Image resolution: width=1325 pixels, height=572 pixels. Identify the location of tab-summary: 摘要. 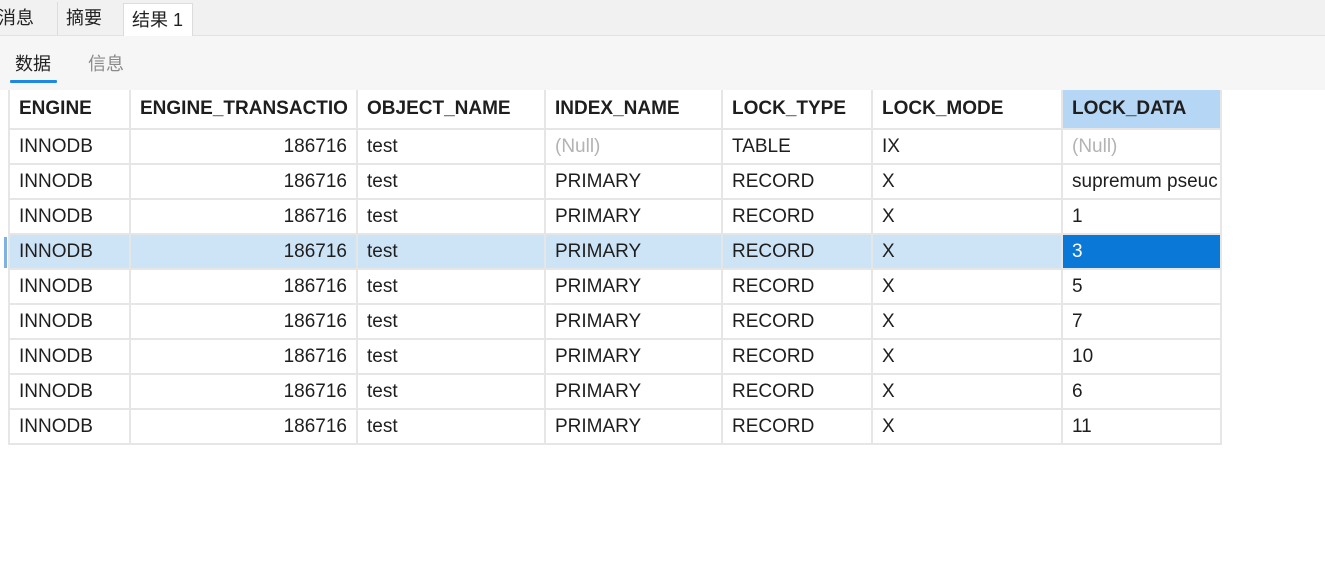
(89, 18).